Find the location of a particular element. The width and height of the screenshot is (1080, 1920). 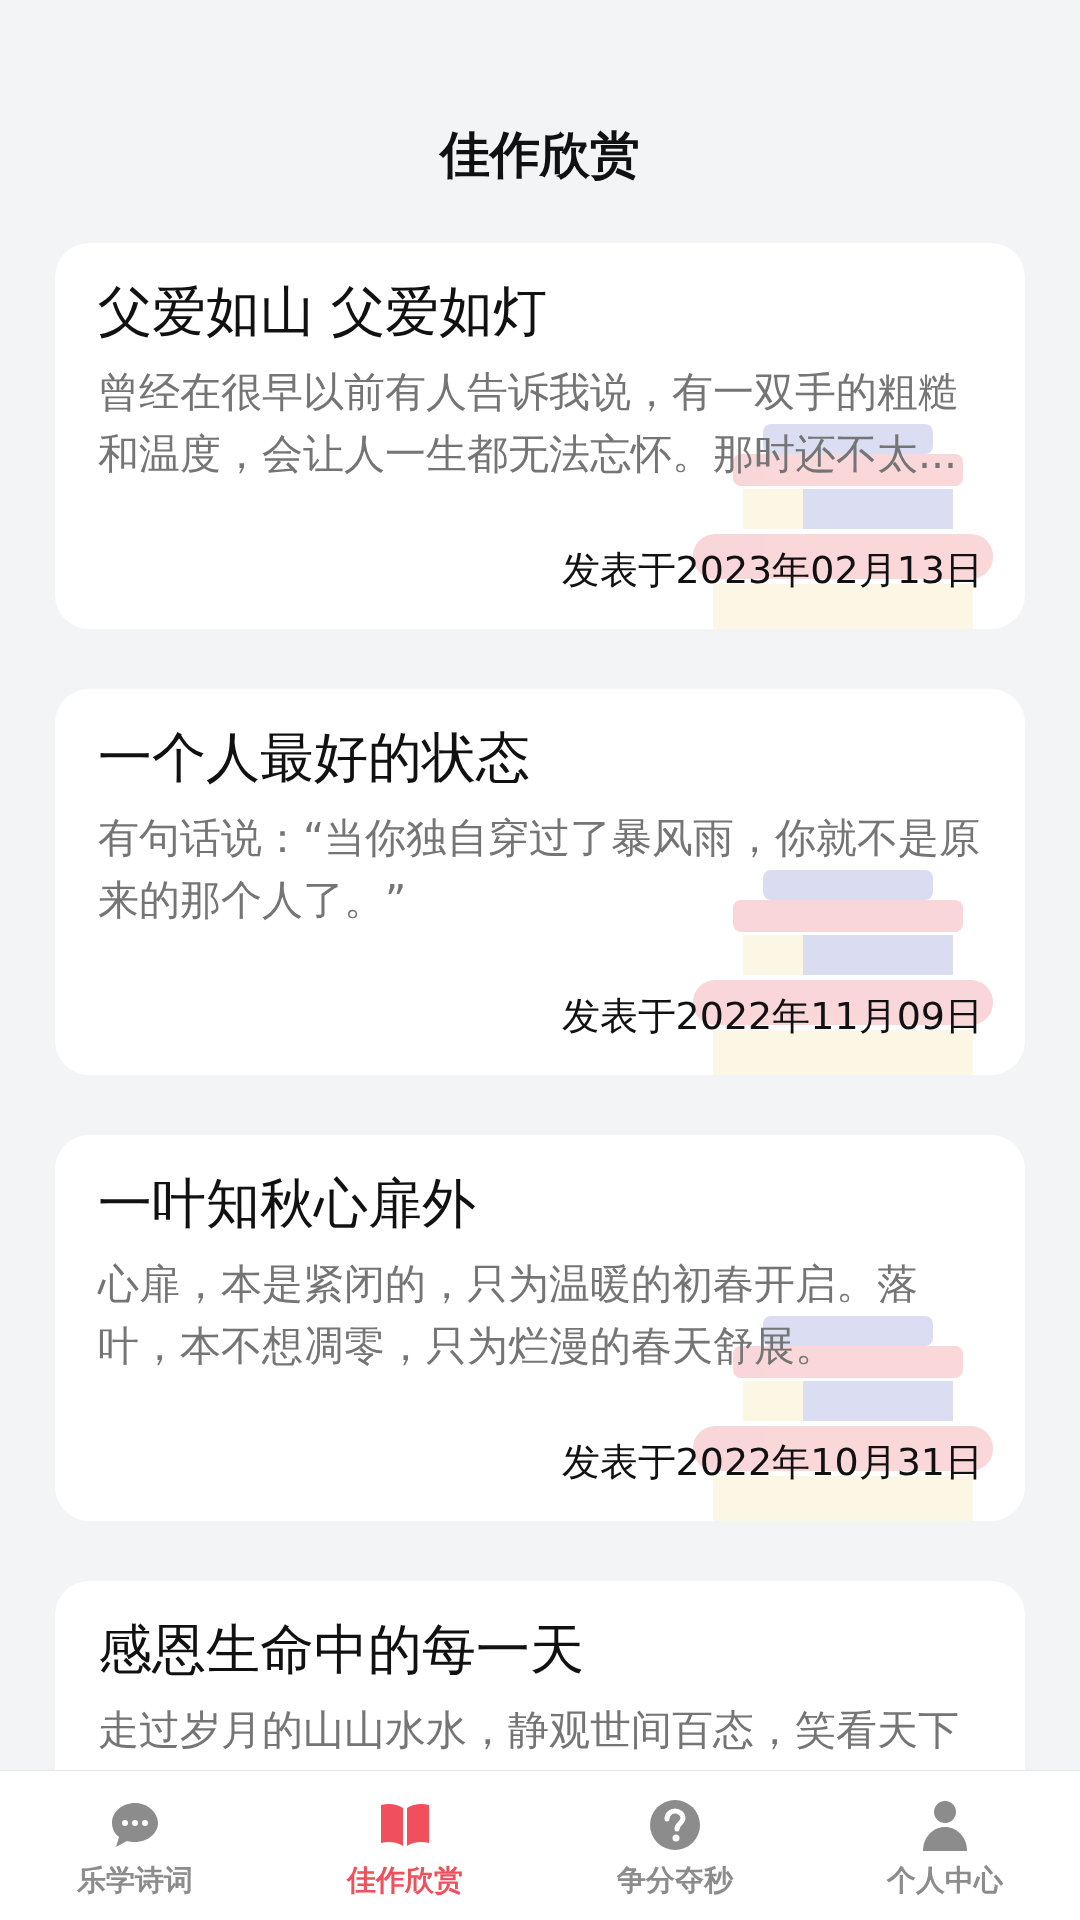

article-excerpt: 有句话说：“当你独自穿过了暴风雨，你就不是原来的那个人了。” is located at coordinates (540, 869).